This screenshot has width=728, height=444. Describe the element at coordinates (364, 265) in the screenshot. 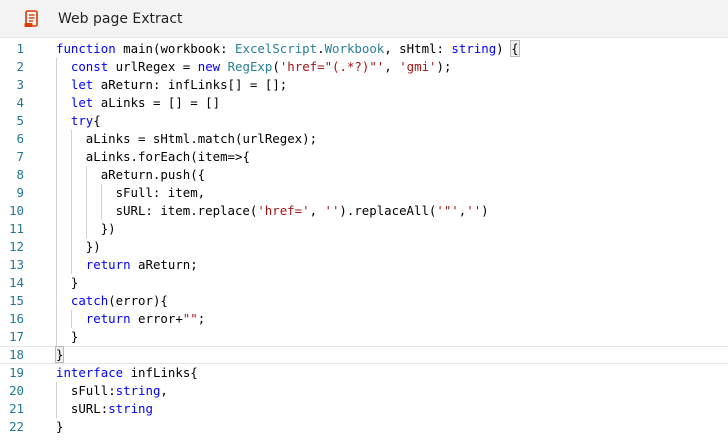

I see `code-line: 13 return aReturn;` at that location.